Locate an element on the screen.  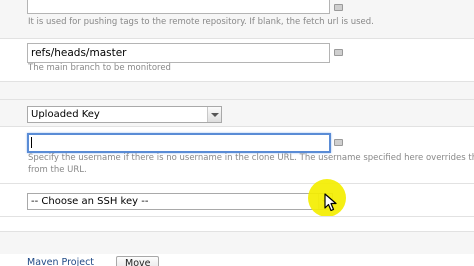
branch-help-text: The main branch to be monitored is located at coordinates (99, 68).